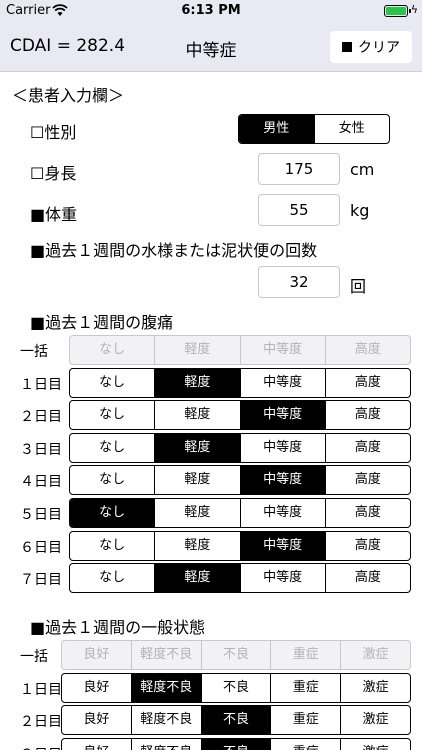 The image size is (422, 750). Describe the element at coordinates (41, 515) in the screenshot. I see `abdominal-day-label: ５日目` at that location.